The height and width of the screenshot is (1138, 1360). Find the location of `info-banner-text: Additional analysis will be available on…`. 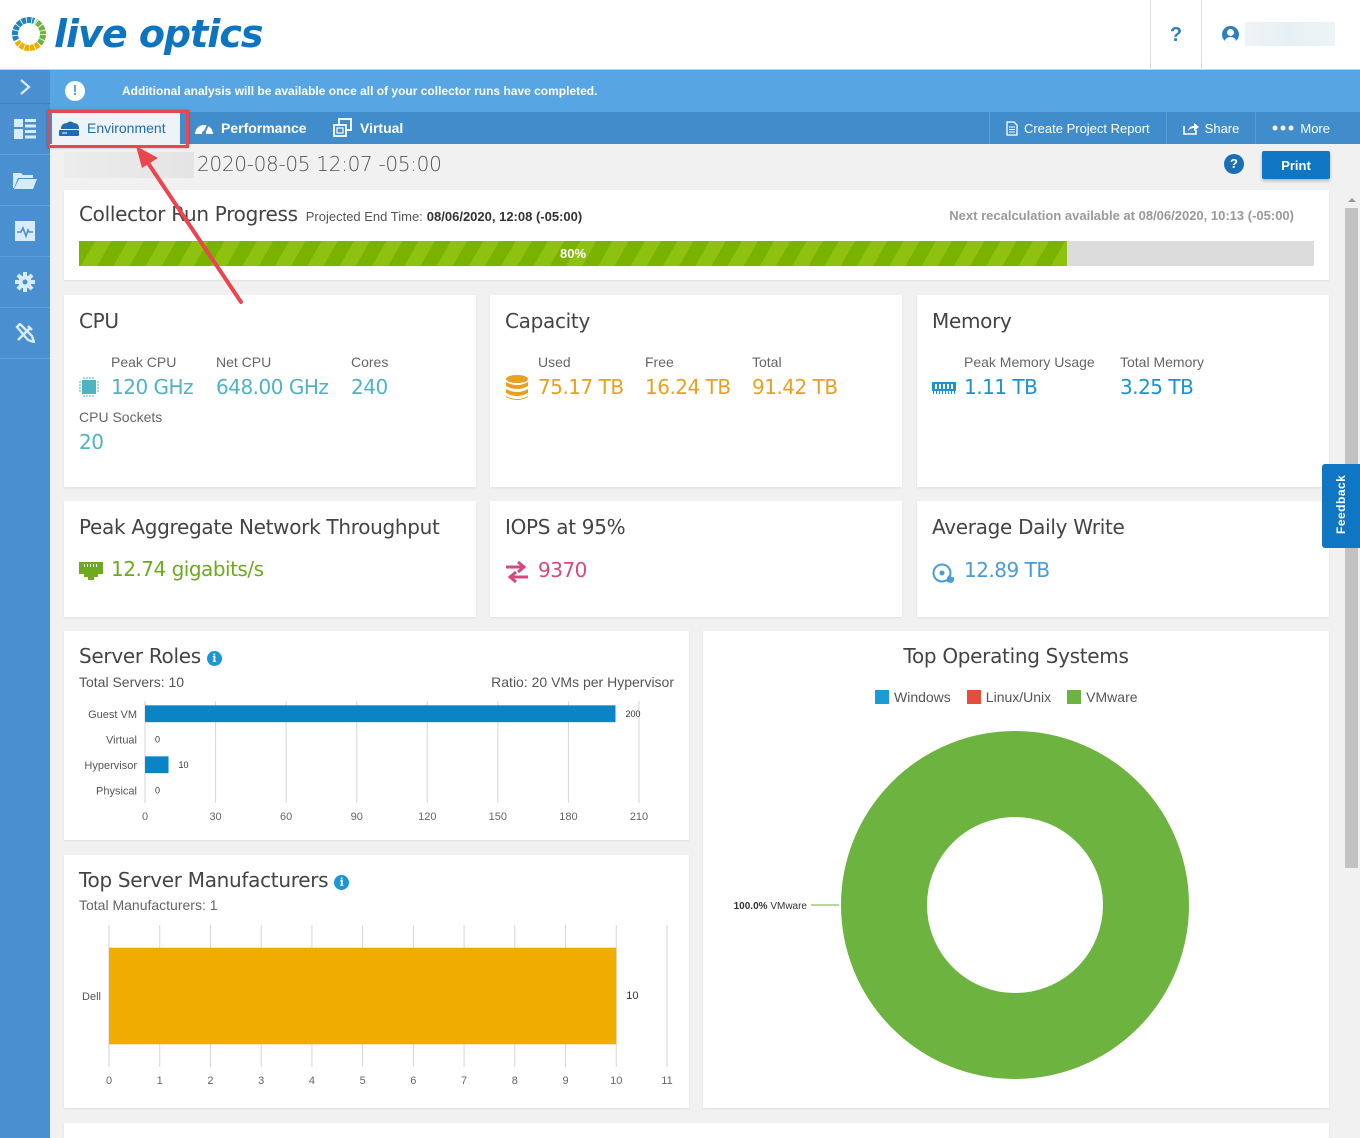

info-banner-text: Additional analysis will be available on… is located at coordinates (360, 91).